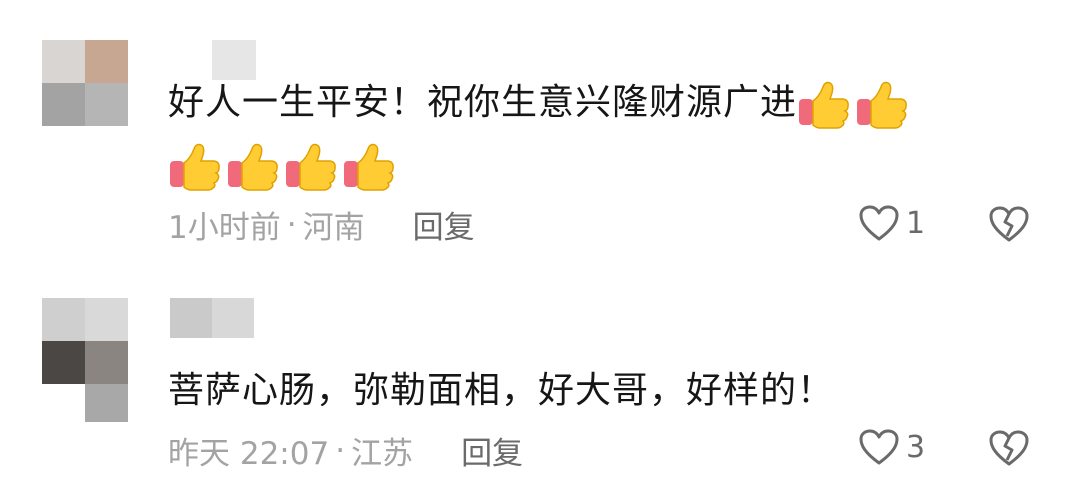 The image size is (1080, 502). I want to click on comment-meta: 1小时前 · 河南 回复, so click(321, 224).